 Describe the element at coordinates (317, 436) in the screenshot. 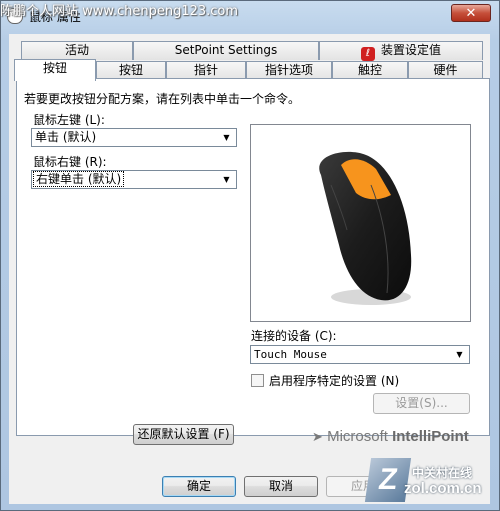

I see `cursor-icon: ➤` at that location.